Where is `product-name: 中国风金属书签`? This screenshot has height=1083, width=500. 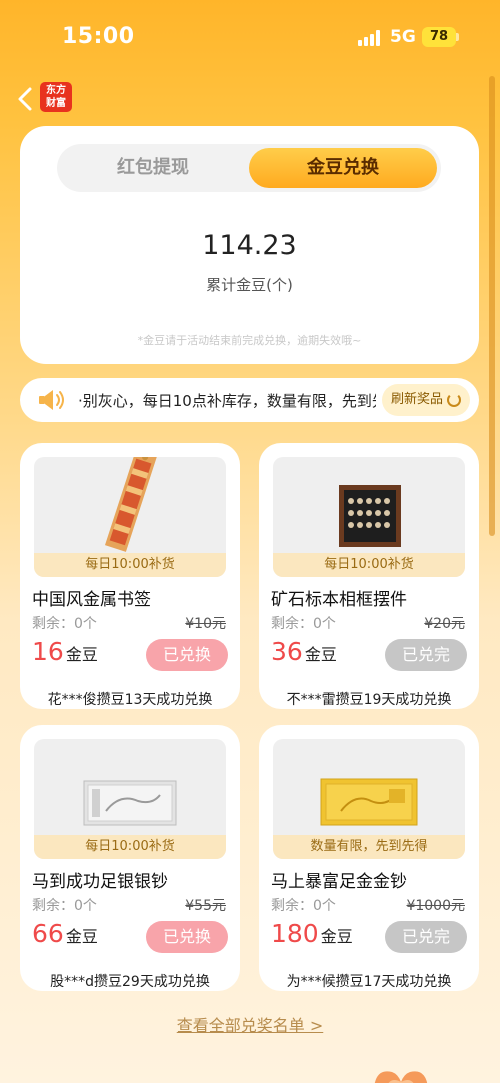 product-name: 中国风金属书签 is located at coordinates (91, 600).